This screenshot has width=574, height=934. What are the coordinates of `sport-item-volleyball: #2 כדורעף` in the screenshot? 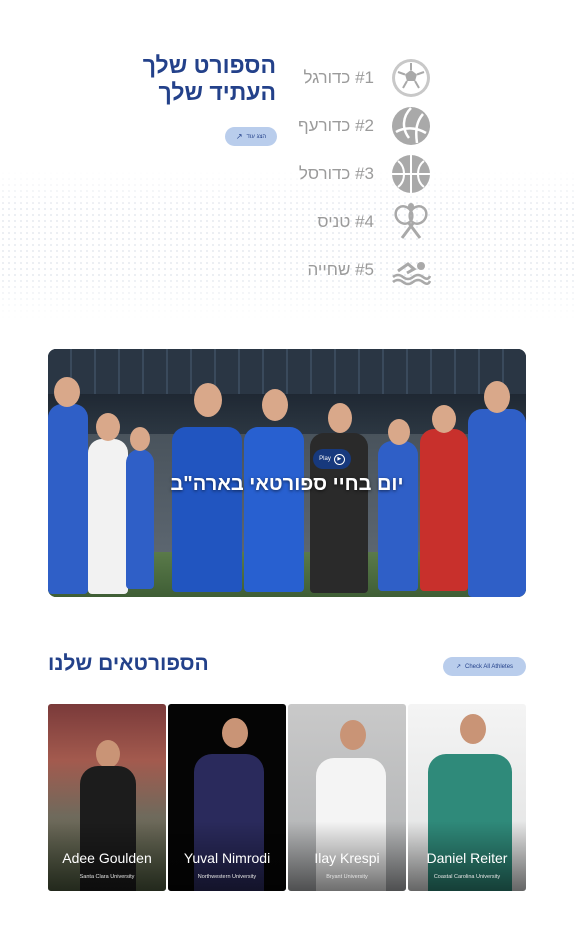 It's located at (365, 126).